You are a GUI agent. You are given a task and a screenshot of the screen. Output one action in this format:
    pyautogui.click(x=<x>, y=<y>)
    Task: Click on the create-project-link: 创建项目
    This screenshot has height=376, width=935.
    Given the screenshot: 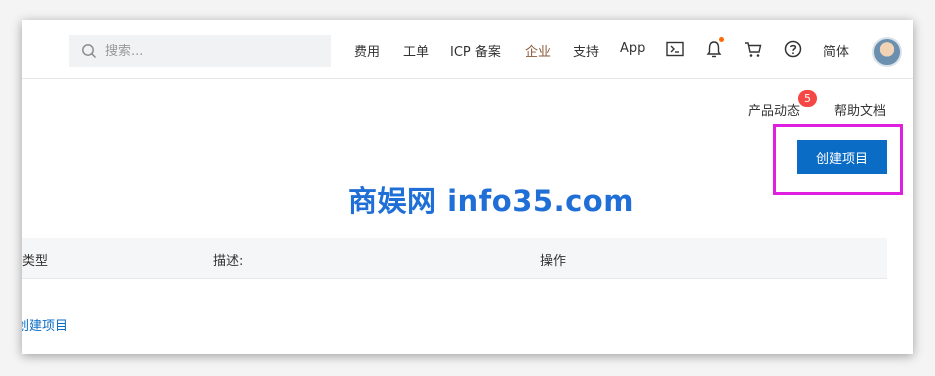 What is the action you would take?
    pyautogui.click(x=45, y=324)
    